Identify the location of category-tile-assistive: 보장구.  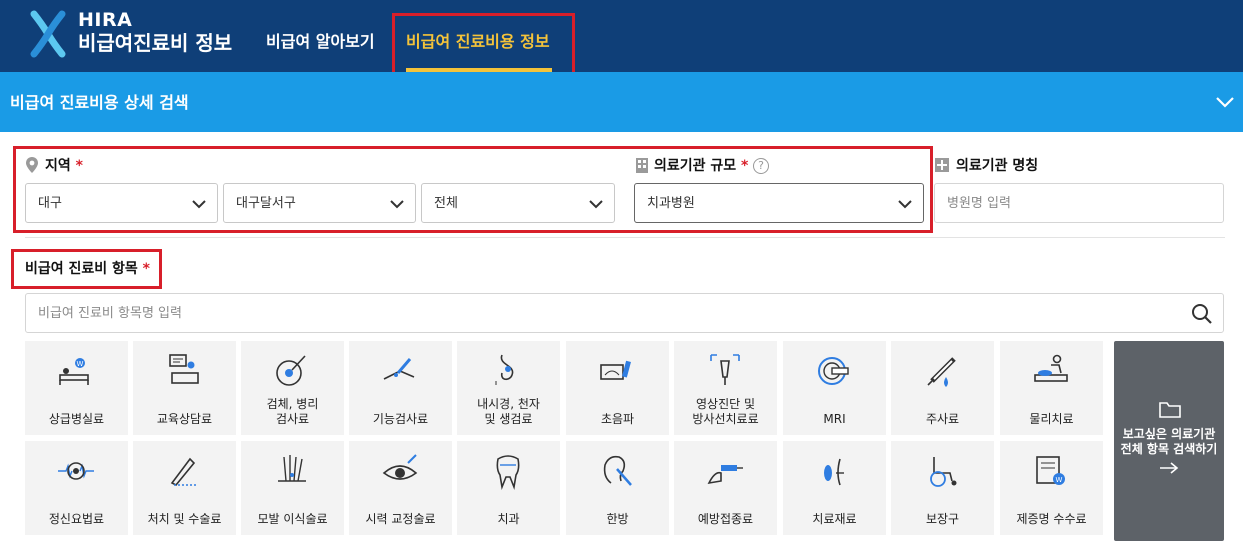
(942, 488).